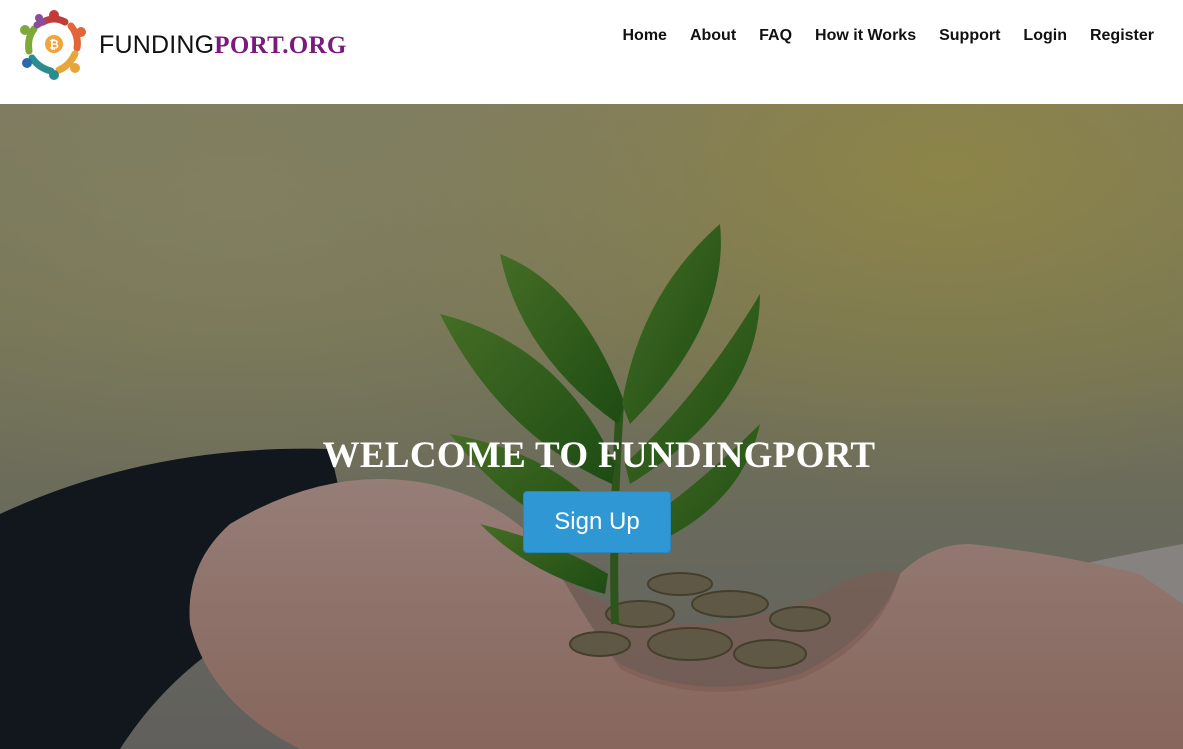 This screenshot has width=1183, height=749. Describe the element at coordinates (1045, 36) in the screenshot. I see `nav-login: Login` at that location.